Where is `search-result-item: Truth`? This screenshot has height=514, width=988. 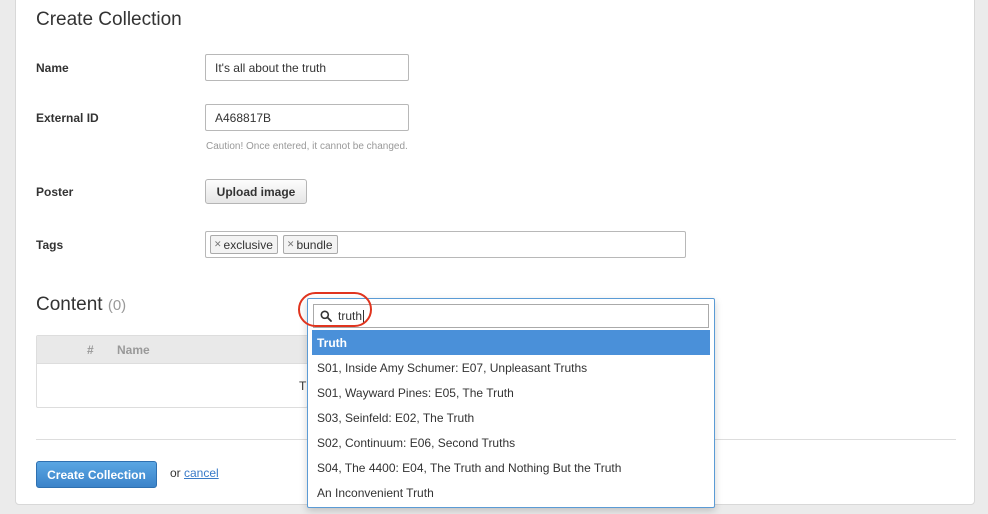 search-result-item: Truth is located at coordinates (511, 342).